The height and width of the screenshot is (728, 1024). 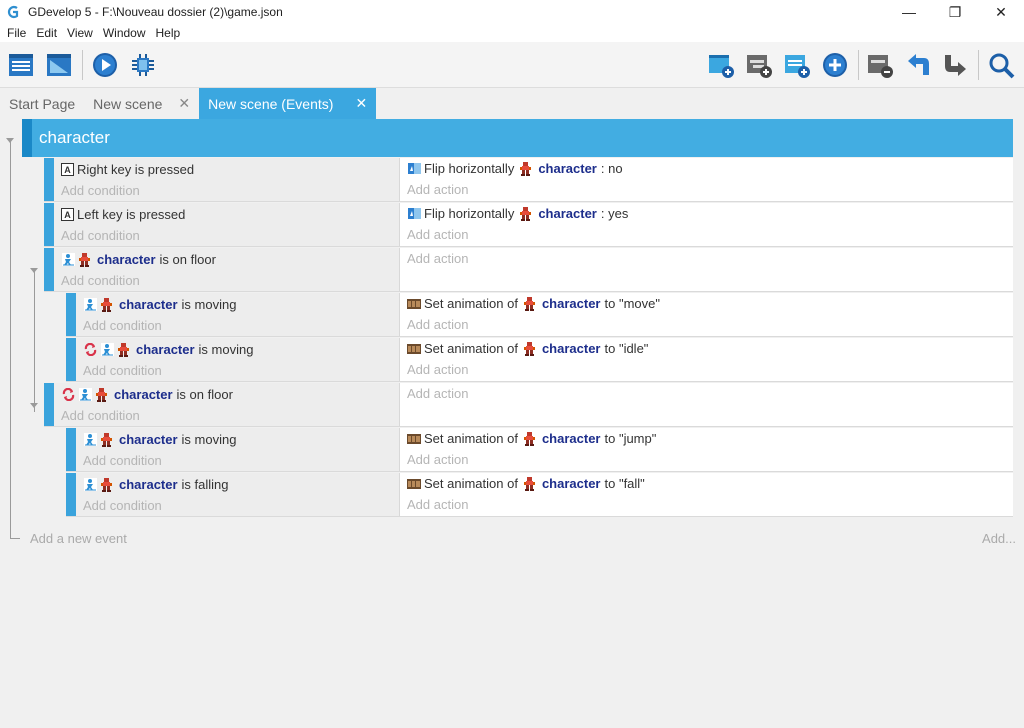 What do you see at coordinates (42, 103) in the screenshot?
I see `tab-start-page: Start Page` at bounding box center [42, 103].